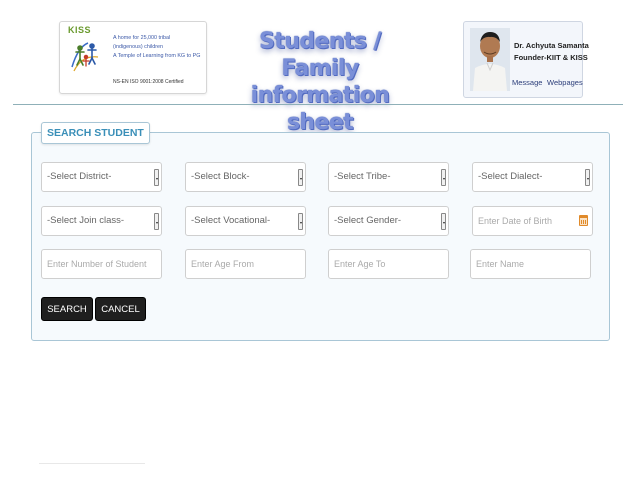 Image resolution: width=640 pixels, height=480 pixels. What do you see at coordinates (527, 82) in the screenshot?
I see `message-link: Message` at bounding box center [527, 82].